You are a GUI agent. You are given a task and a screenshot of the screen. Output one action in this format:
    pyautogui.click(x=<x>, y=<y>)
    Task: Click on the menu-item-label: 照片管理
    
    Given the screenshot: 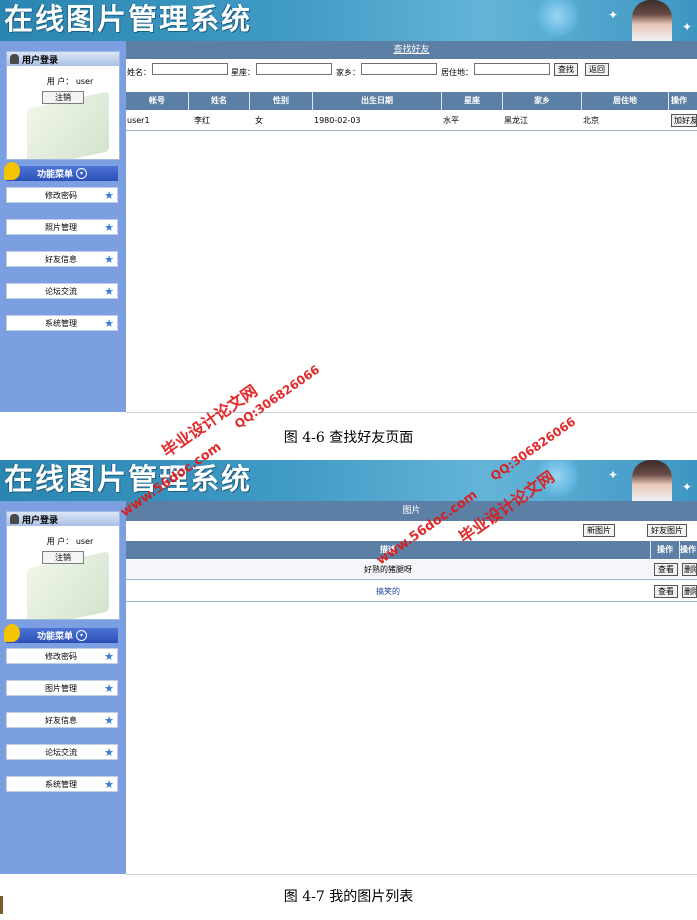 What is the action you would take?
    pyautogui.click(x=61, y=227)
    